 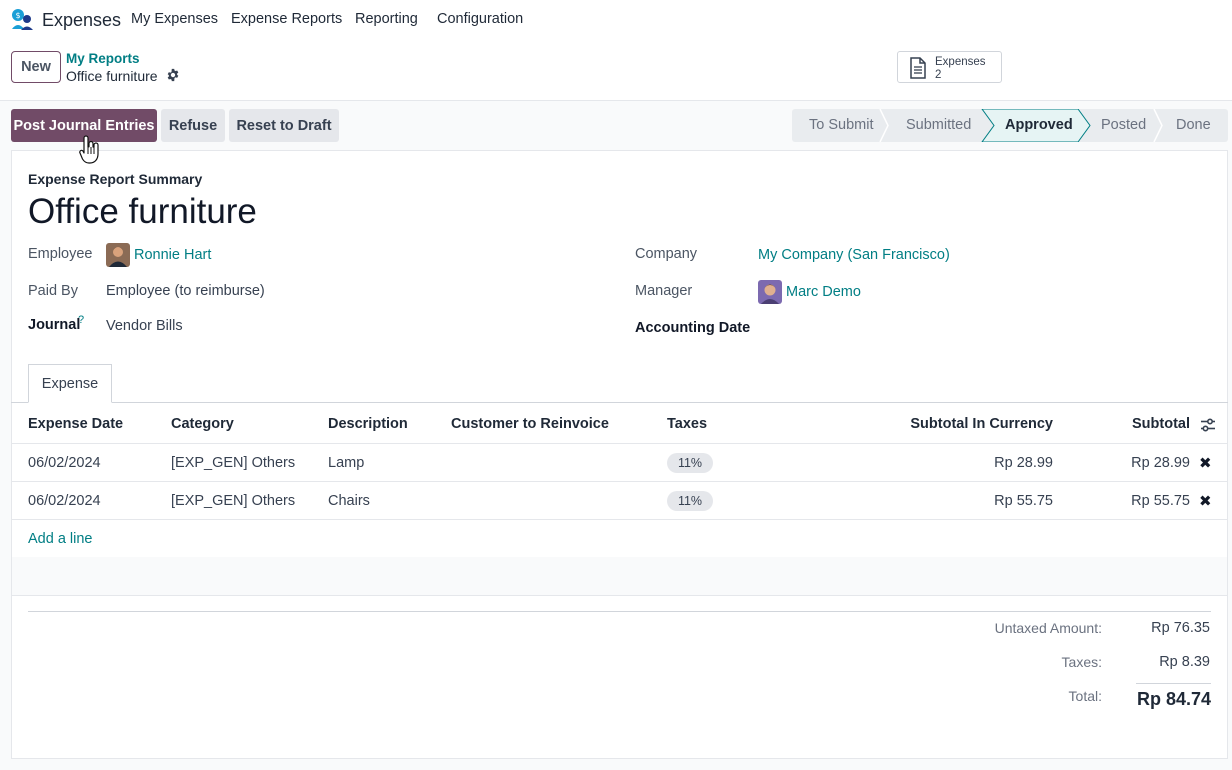 I want to click on breadcrumb-my-reports: My Reports, so click(x=103, y=58).